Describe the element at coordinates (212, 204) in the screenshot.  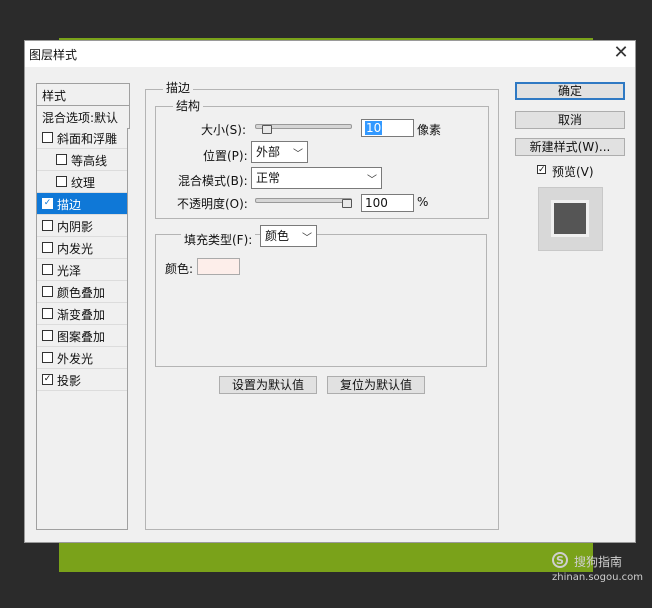
I see `opacity-label: 不透明度(O):` at that location.